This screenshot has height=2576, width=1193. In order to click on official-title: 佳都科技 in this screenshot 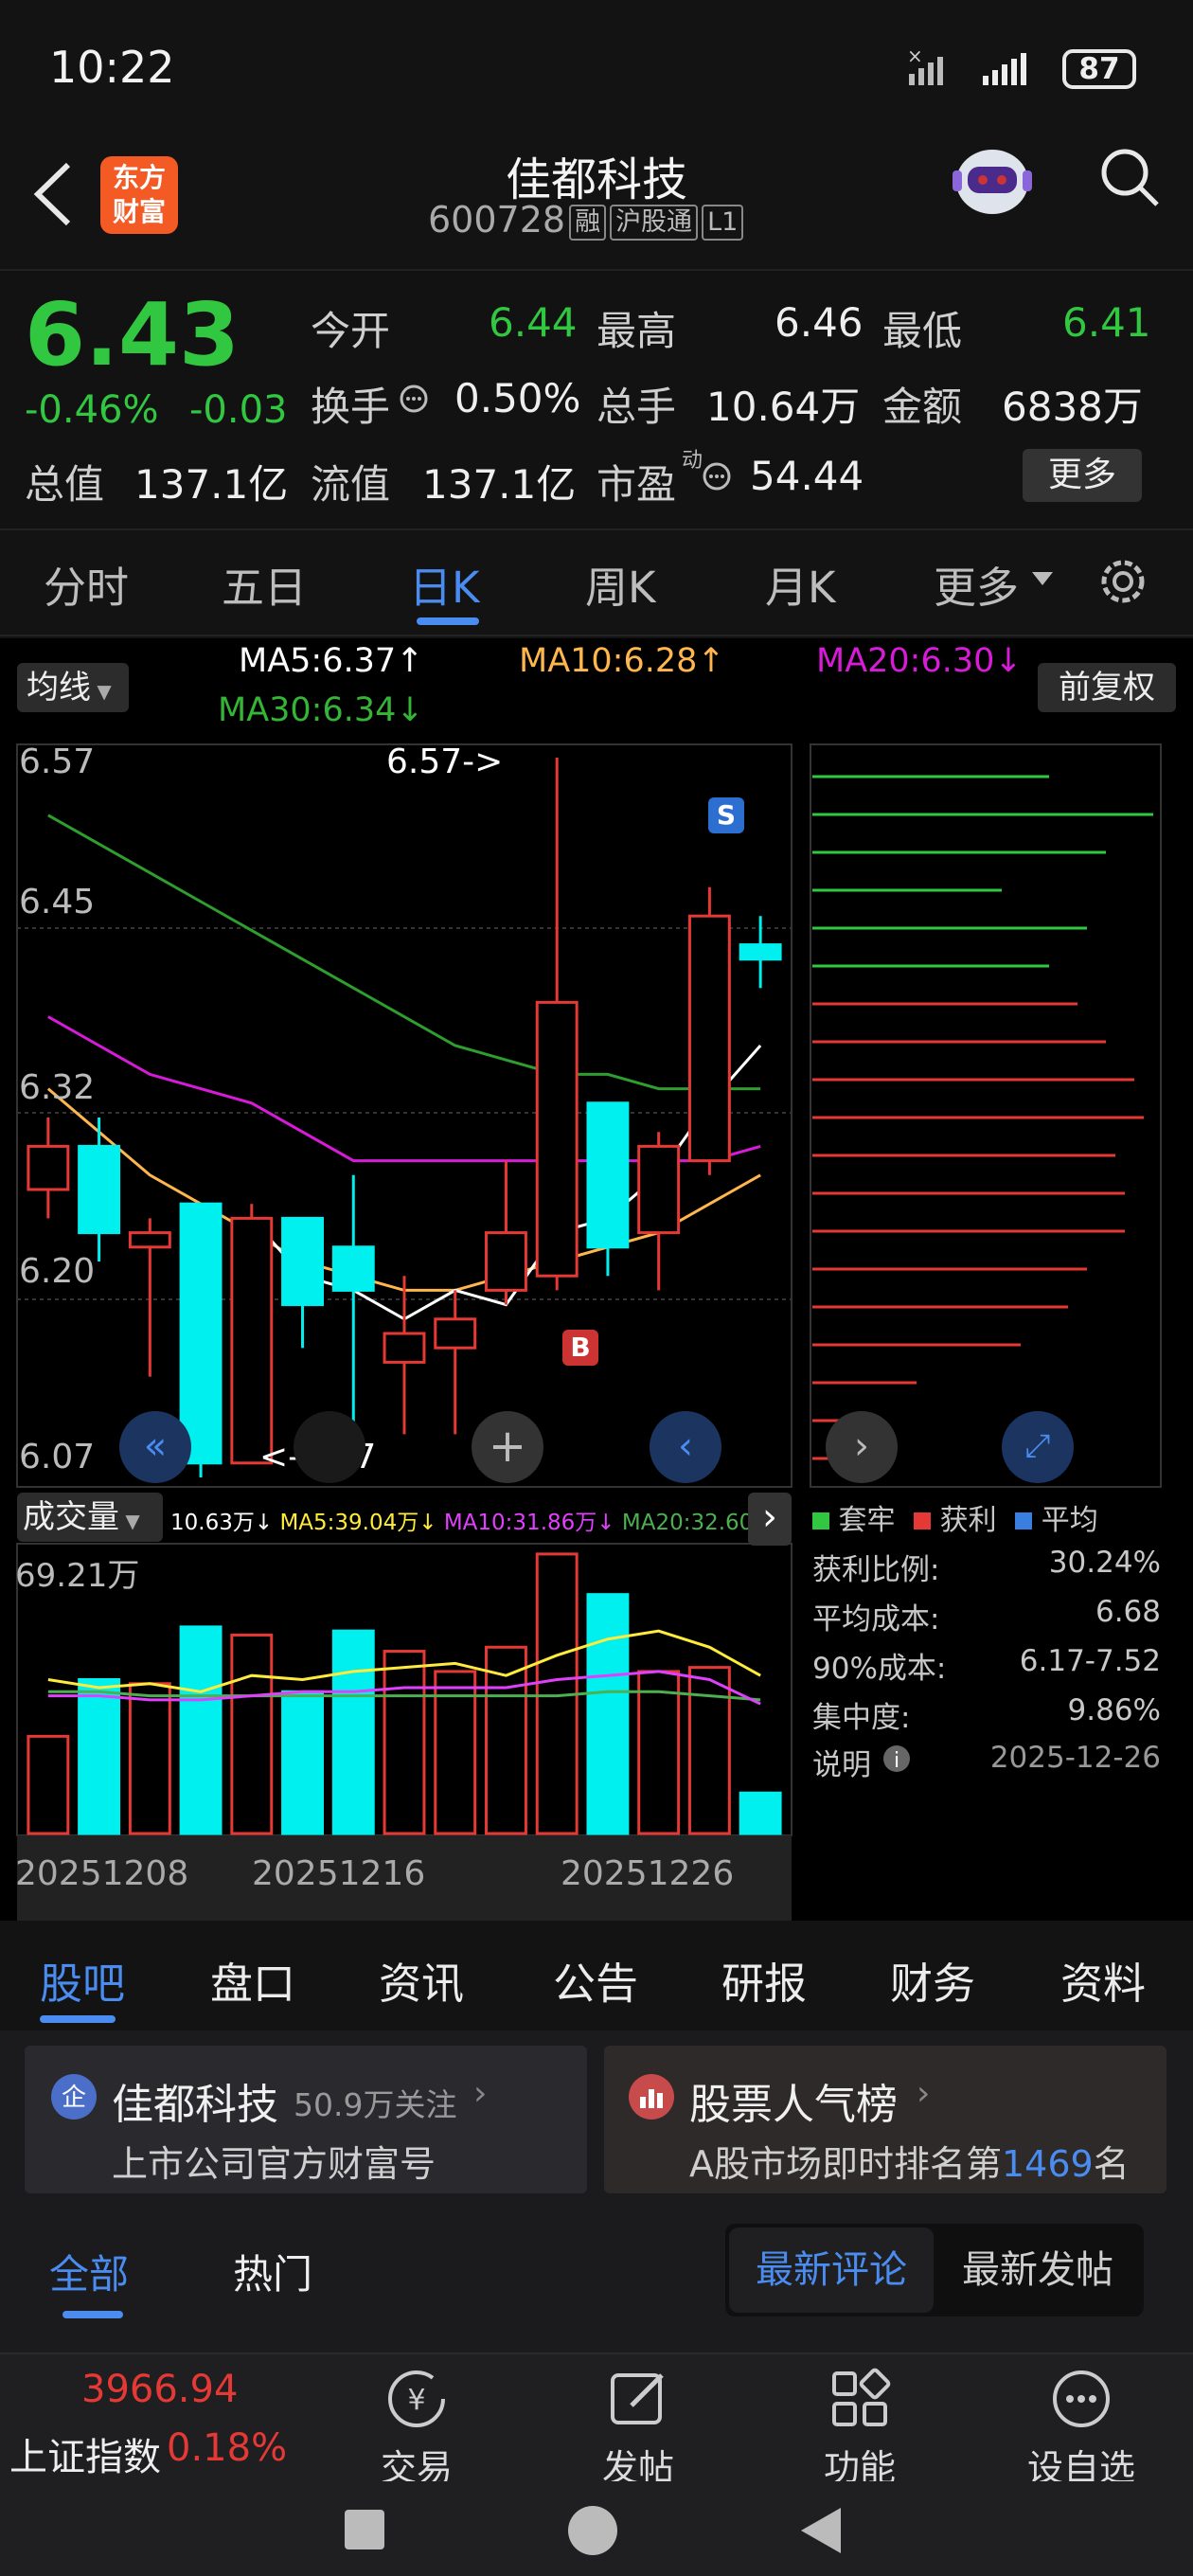, I will do `click(195, 2105)`.